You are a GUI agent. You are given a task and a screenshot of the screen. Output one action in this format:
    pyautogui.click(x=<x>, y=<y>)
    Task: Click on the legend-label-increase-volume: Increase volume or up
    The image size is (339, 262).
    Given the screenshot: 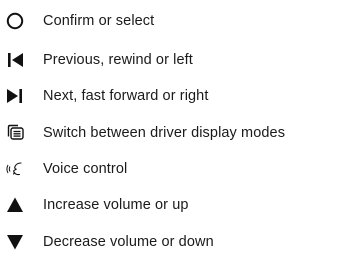 What is the action you would take?
    pyautogui.click(x=116, y=205)
    